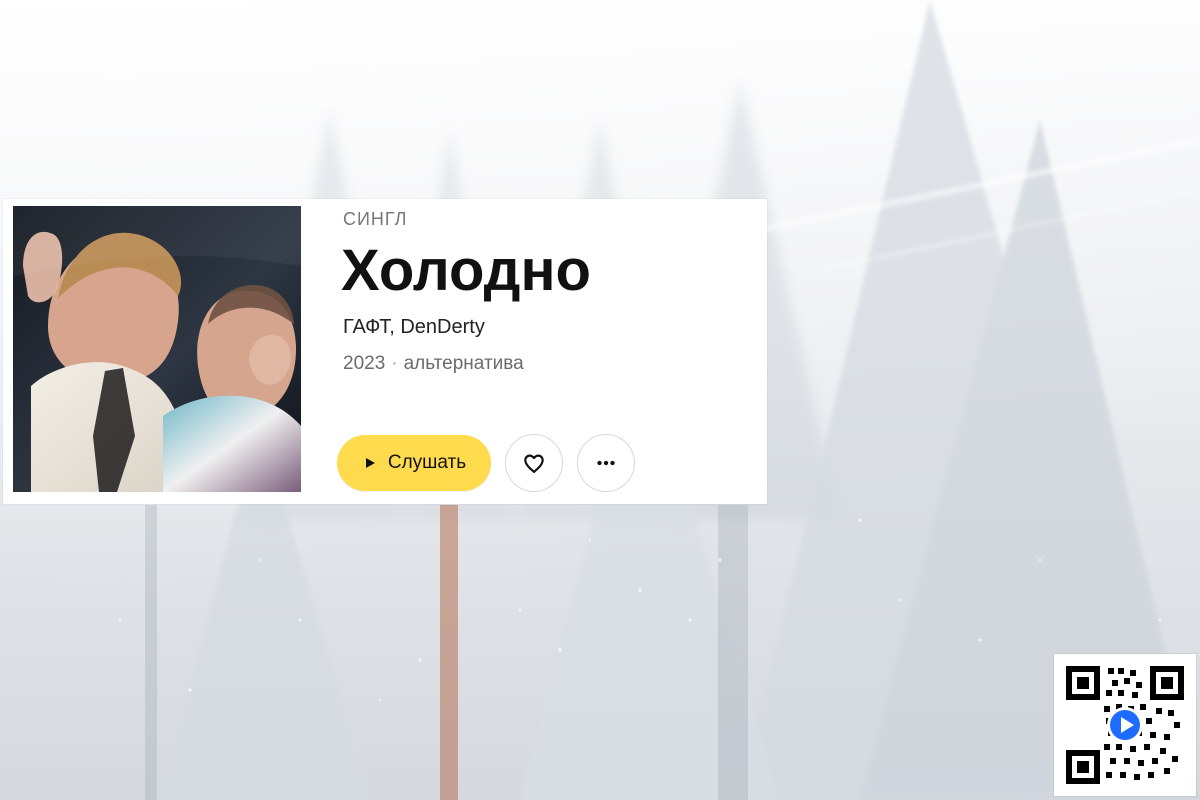 The height and width of the screenshot is (800, 1200). I want to click on play-icon, so click(370, 463).